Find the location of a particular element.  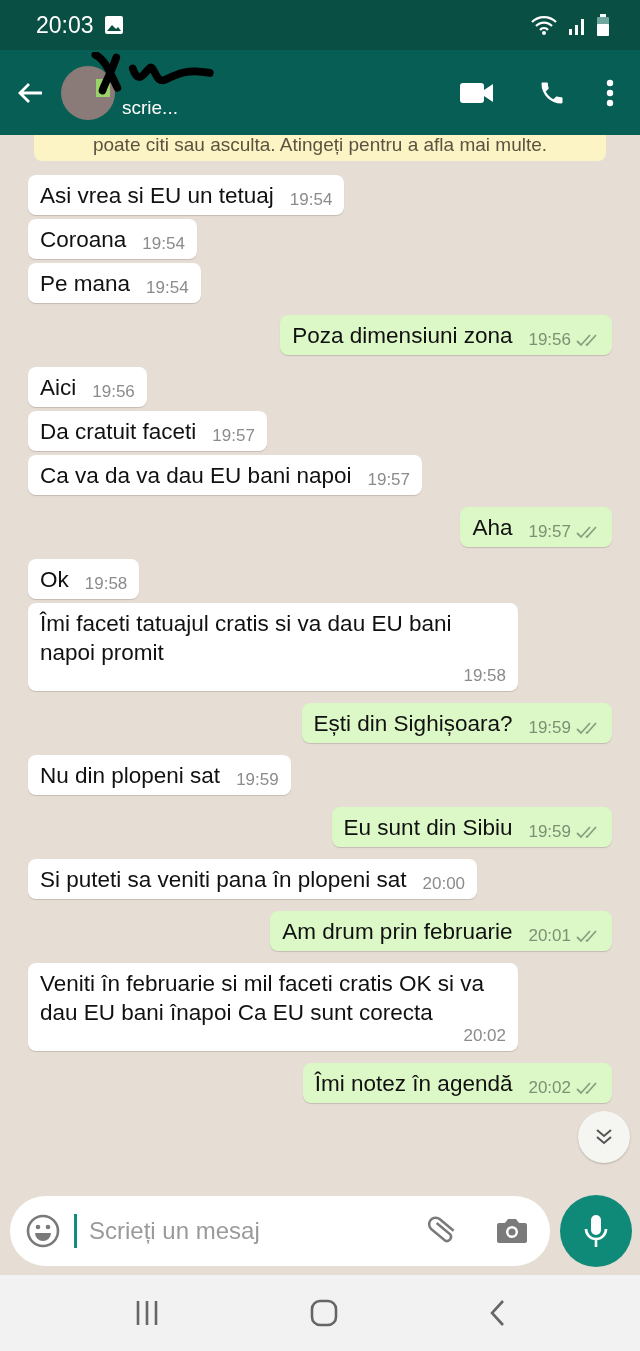

camera-icon is located at coordinates (512, 1231).